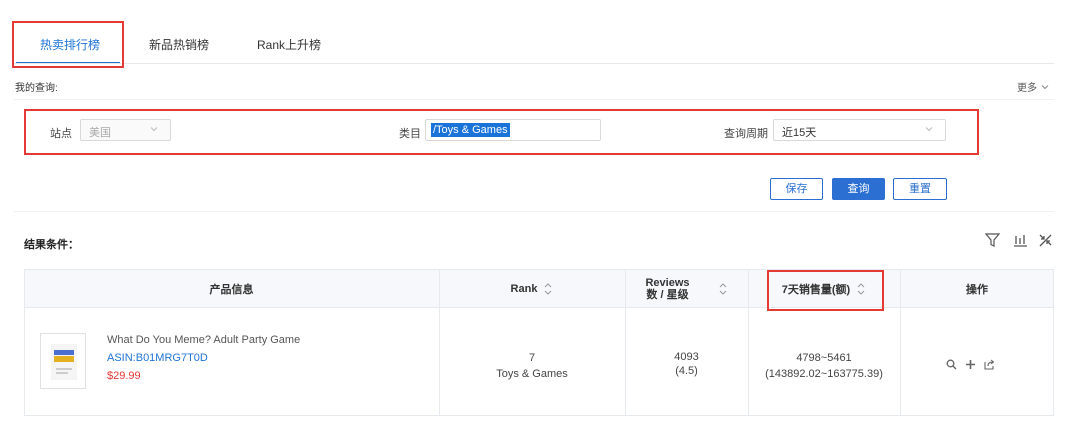  I want to click on product-price: $29.99, so click(124, 376).